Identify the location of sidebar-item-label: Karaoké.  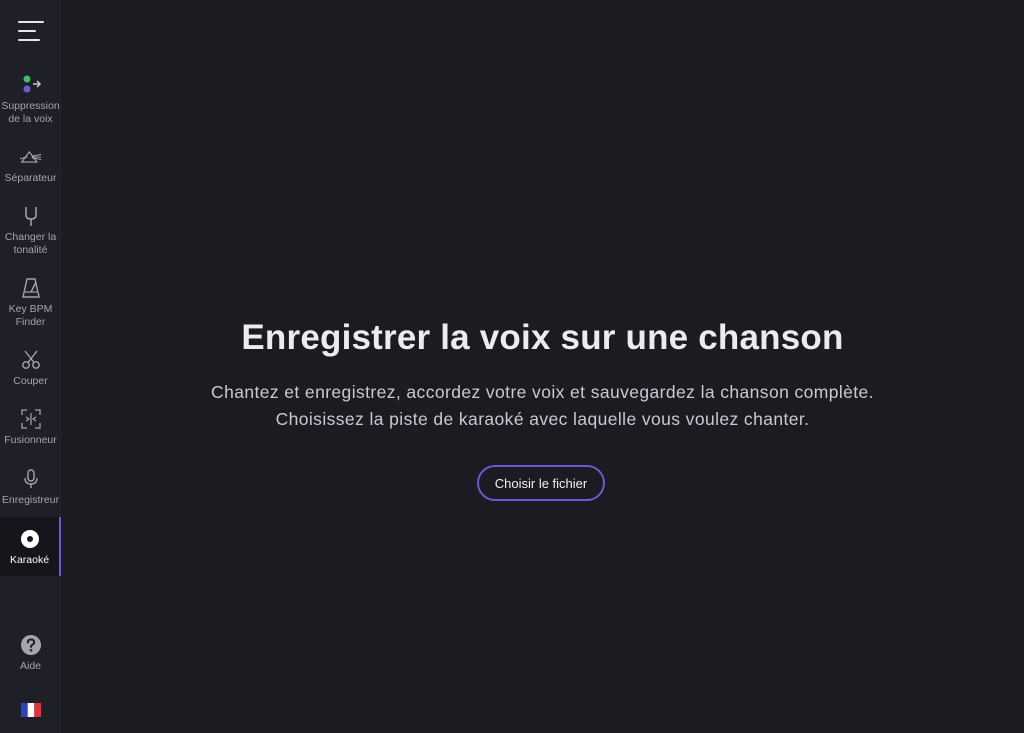
(29, 560).